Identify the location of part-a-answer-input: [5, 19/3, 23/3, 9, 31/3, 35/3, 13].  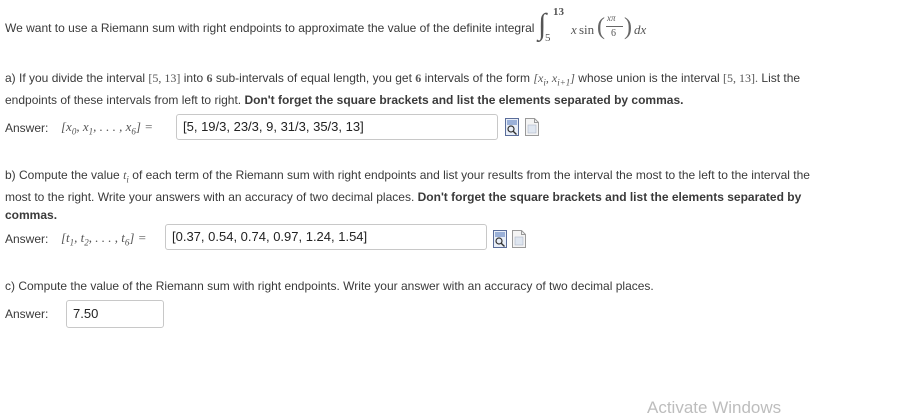
(337, 127).